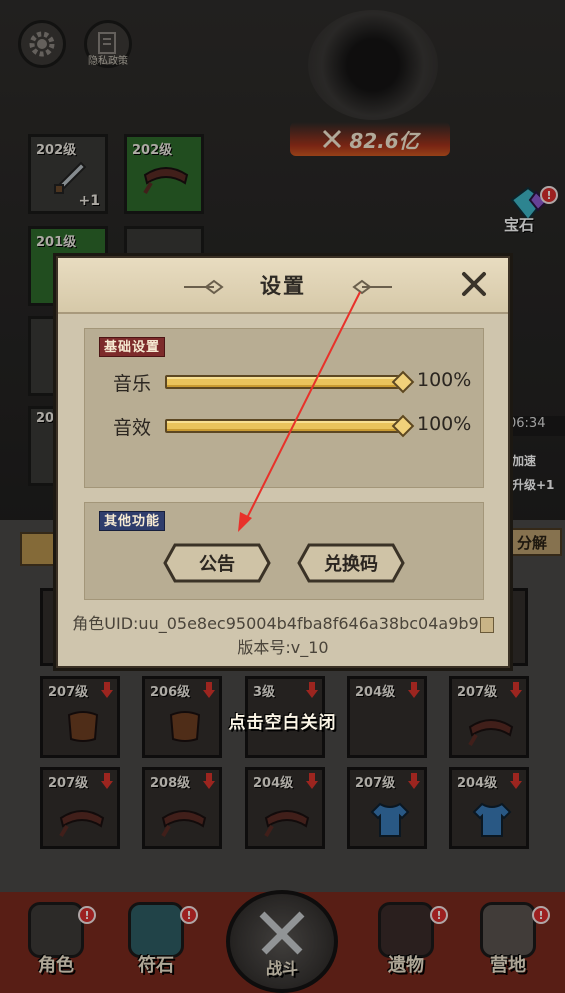 Image resolution: width=565 pixels, height=993 pixels. Describe the element at coordinates (132, 521) in the screenshot. I see `other-functions-label: 其他功能` at that location.